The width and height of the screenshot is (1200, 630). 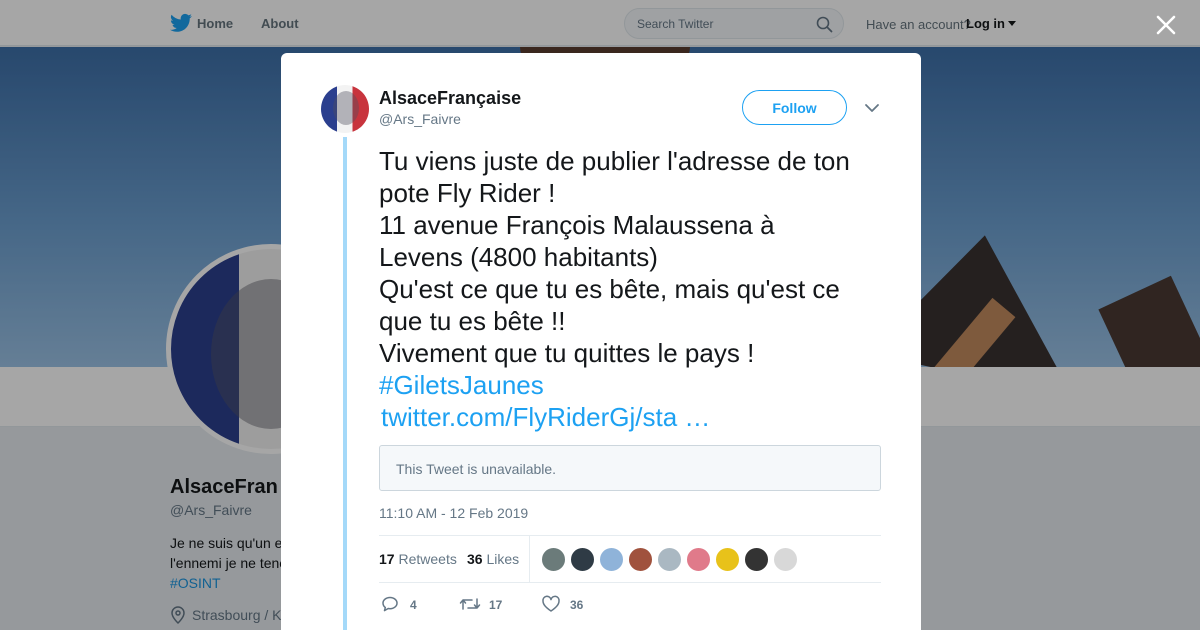 What do you see at coordinates (450, 98) in the screenshot?
I see `author-name: AlsaceFrançaise` at bounding box center [450, 98].